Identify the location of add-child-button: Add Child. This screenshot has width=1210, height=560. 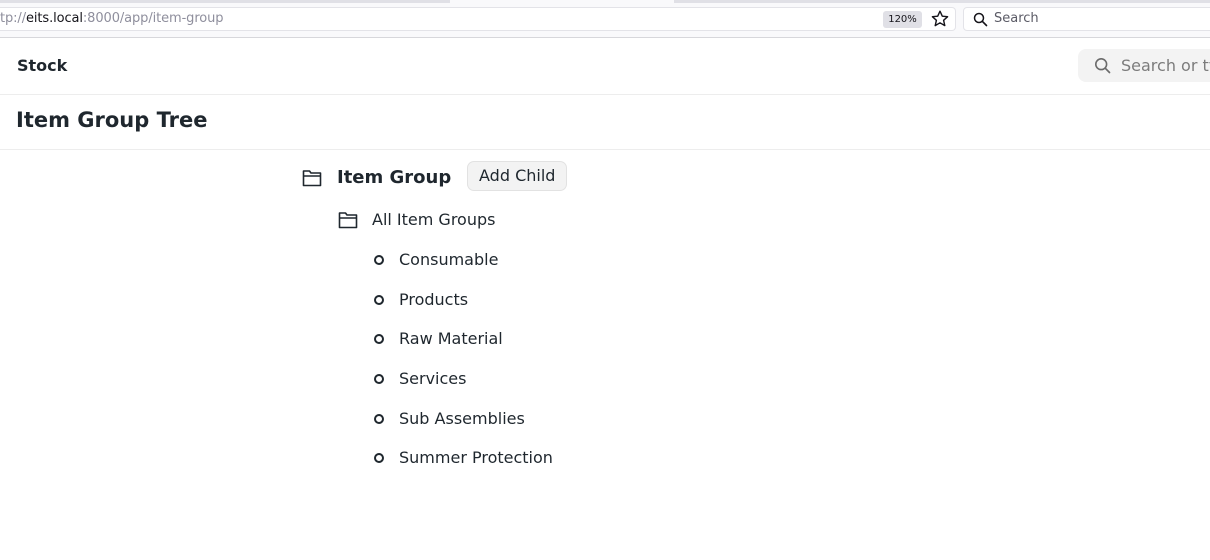
(517, 176).